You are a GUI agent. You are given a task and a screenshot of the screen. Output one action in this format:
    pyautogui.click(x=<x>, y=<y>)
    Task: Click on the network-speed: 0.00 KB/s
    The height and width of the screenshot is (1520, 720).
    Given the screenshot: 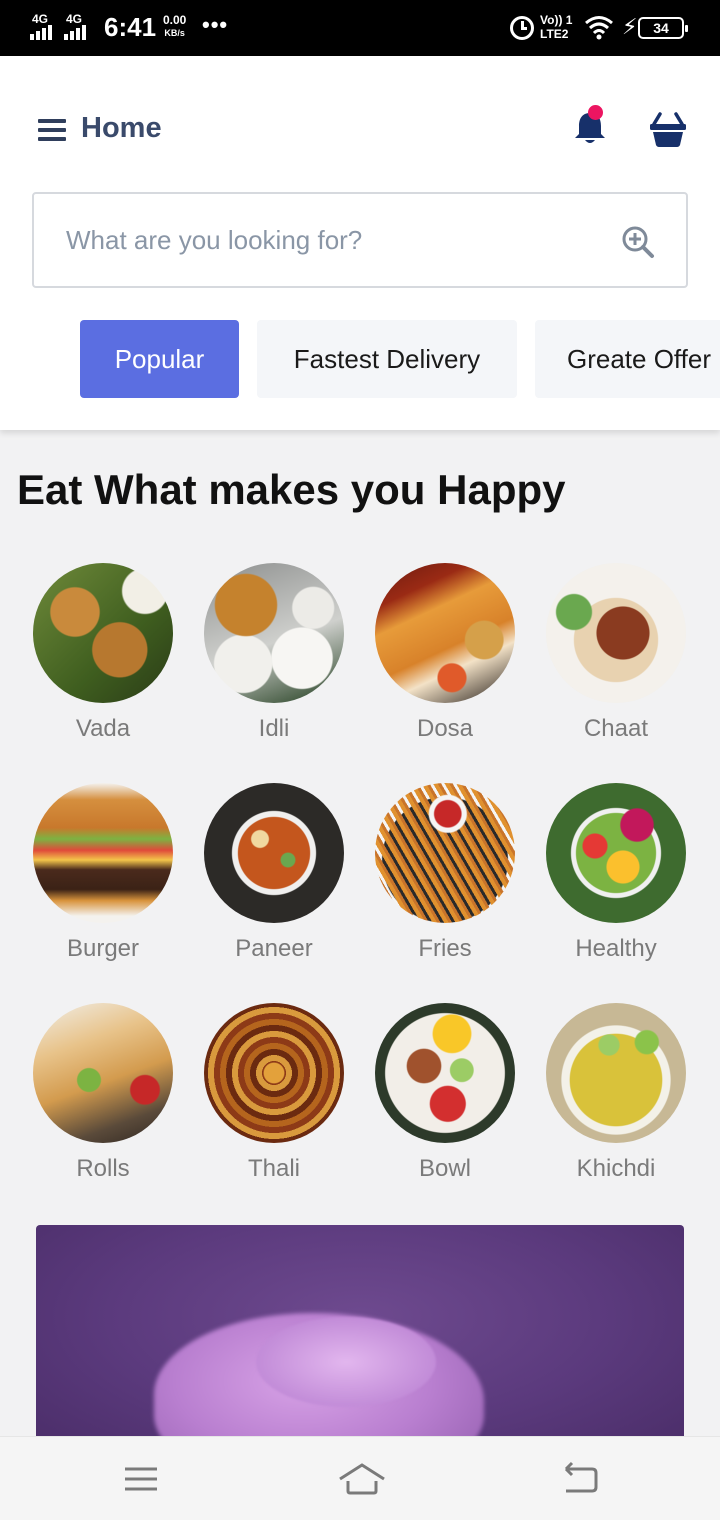 What is the action you would take?
    pyautogui.click(x=174, y=27)
    